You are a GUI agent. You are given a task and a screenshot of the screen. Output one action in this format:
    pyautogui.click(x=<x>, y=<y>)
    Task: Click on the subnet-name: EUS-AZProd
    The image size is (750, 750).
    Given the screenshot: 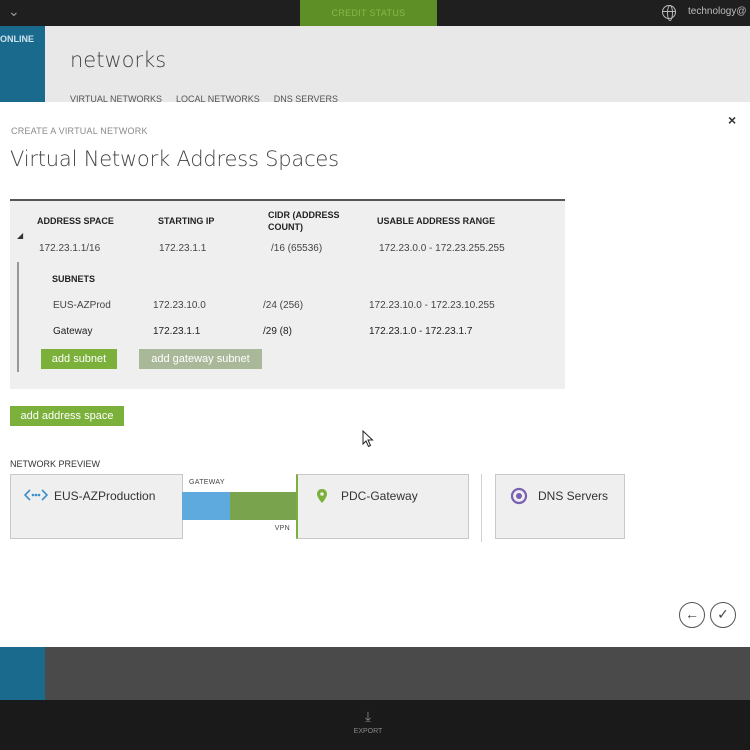 What is the action you would take?
    pyautogui.click(x=82, y=305)
    